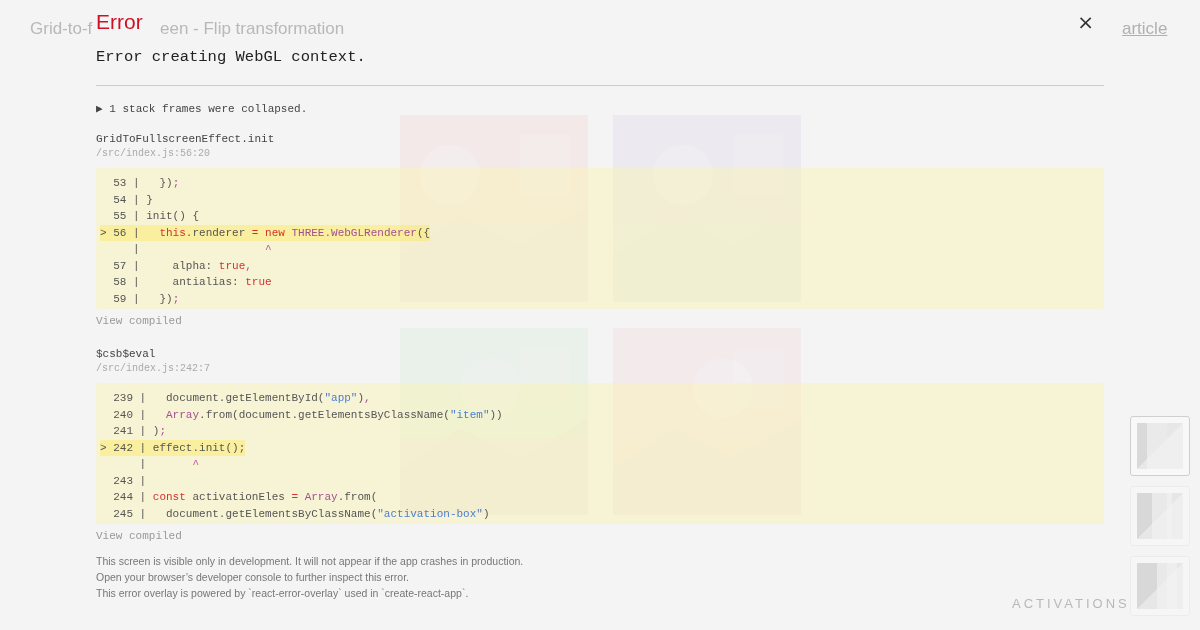 Image resolution: width=1200 pixels, height=630 pixels. What do you see at coordinates (253, 577) in the screenshot?
I see `footer-note: Open your browser’s developer console to further inspect this error.` at bounding box center [253, 577].